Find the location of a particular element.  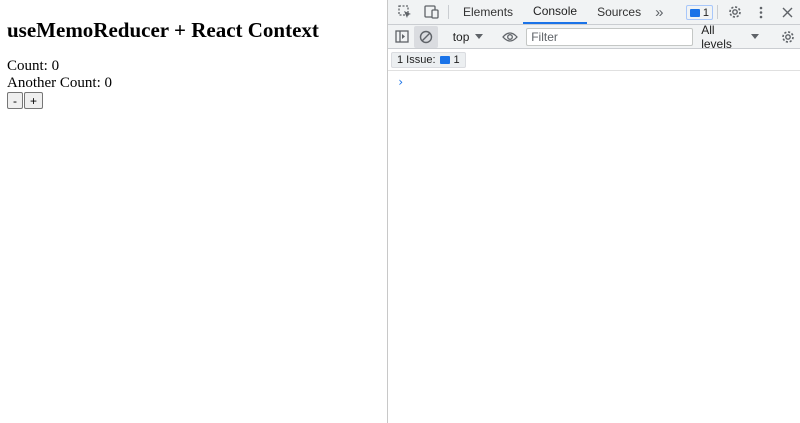

page-title: useMemoReducer + React Context is located at coordinates (163, 30).